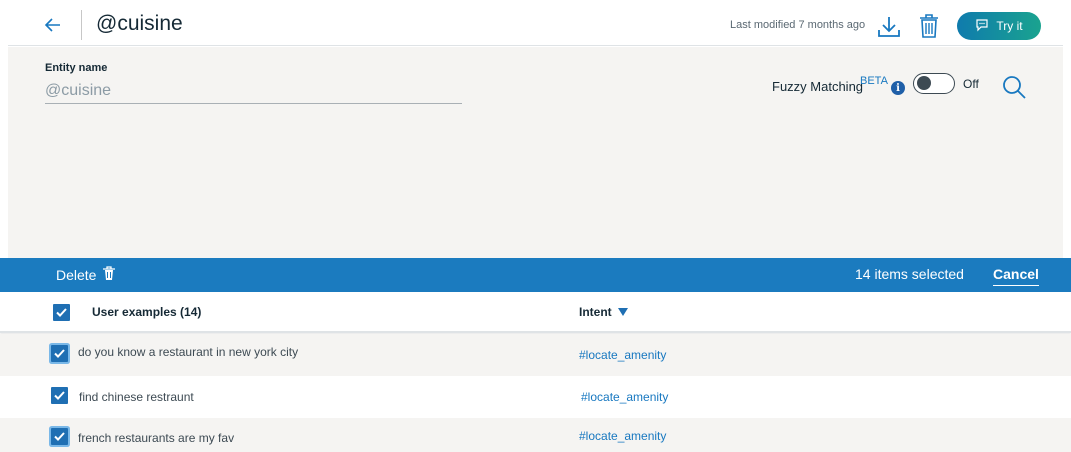 This screenshot has width=1071, height=452. Describe the element at coordinates (76, 68) in the screenshot. I see `entity-name-label: Entity name` at that location.